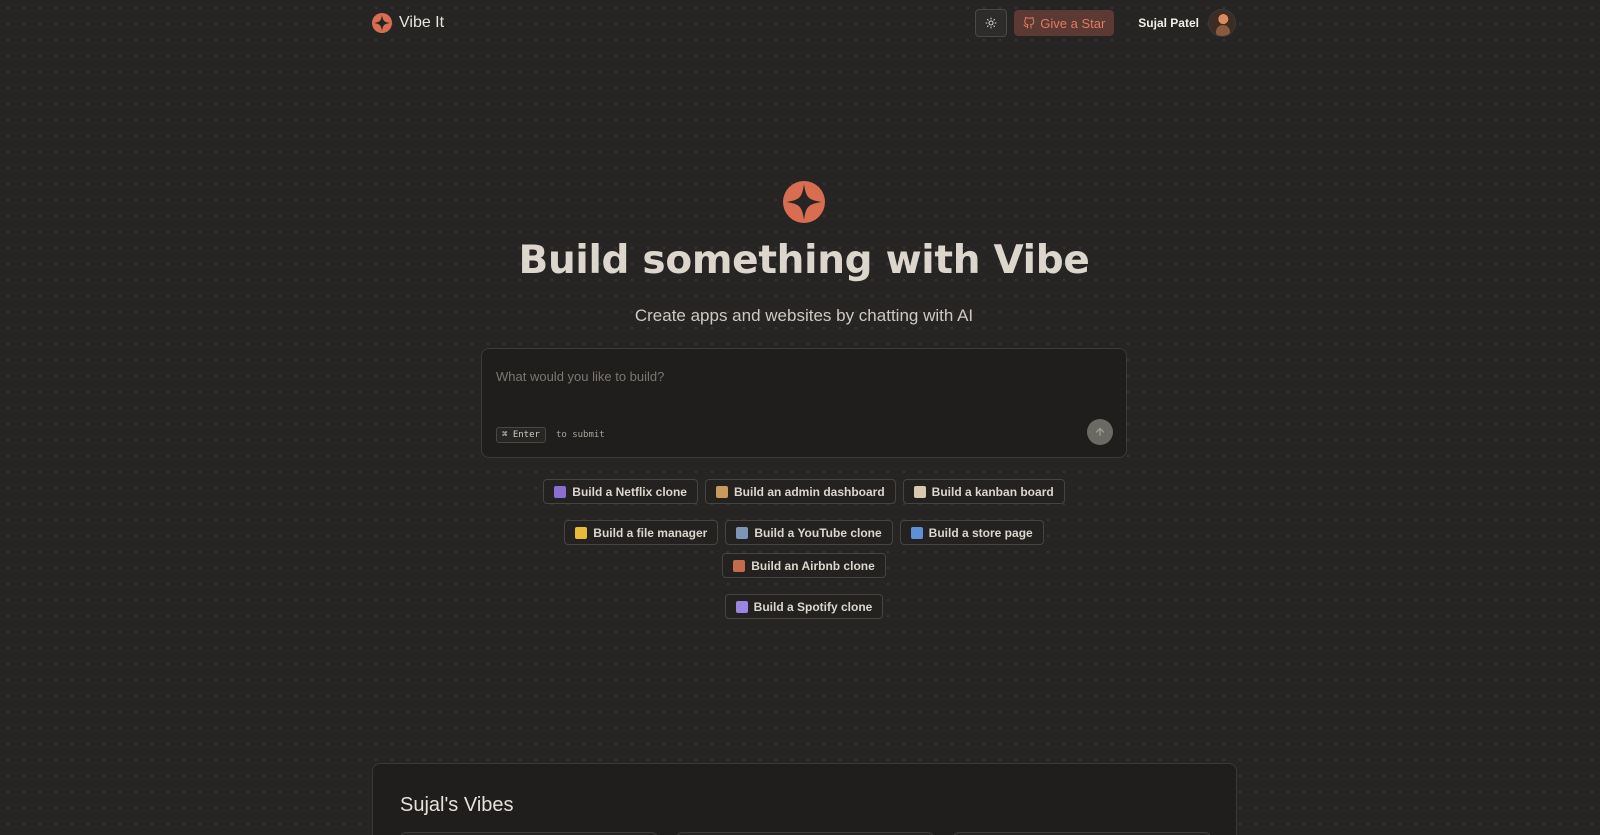  I want to click on television-icon, so click(742, 532).